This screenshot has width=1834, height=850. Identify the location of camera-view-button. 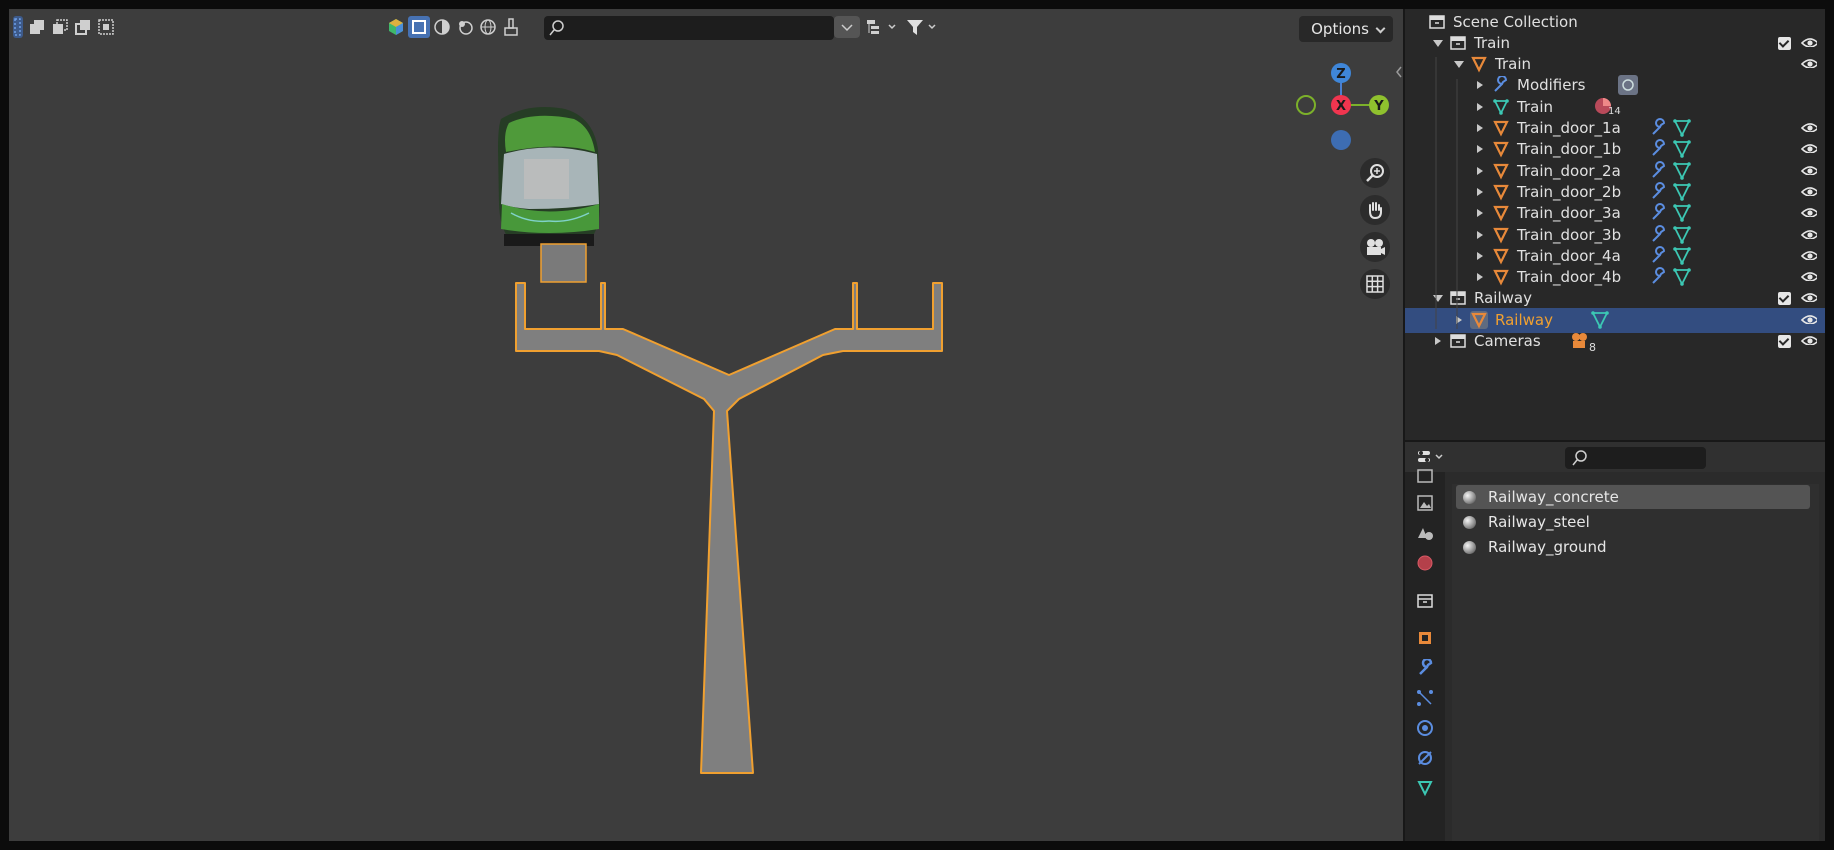
(1375, 247).